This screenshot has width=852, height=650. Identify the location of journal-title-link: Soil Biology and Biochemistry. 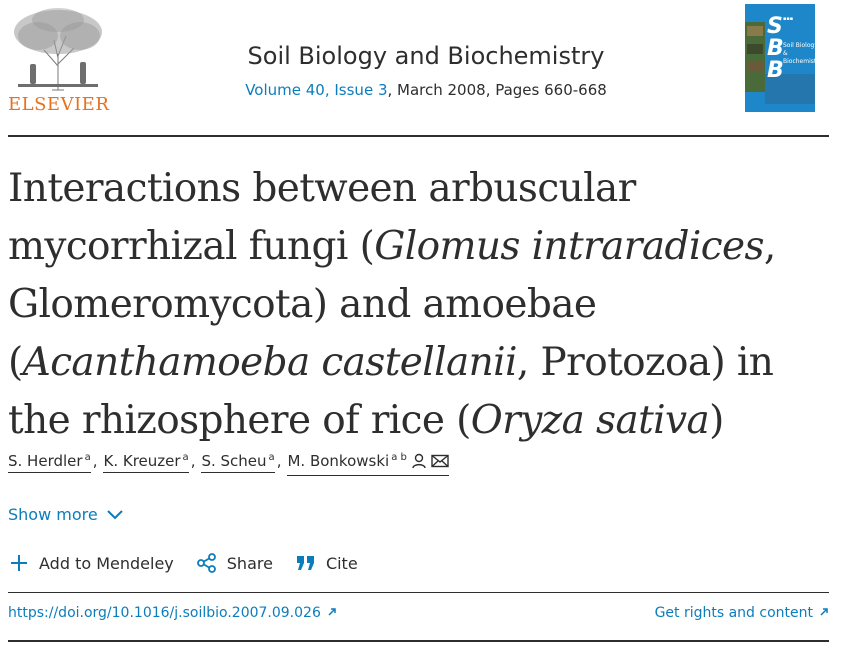
(426, 56).